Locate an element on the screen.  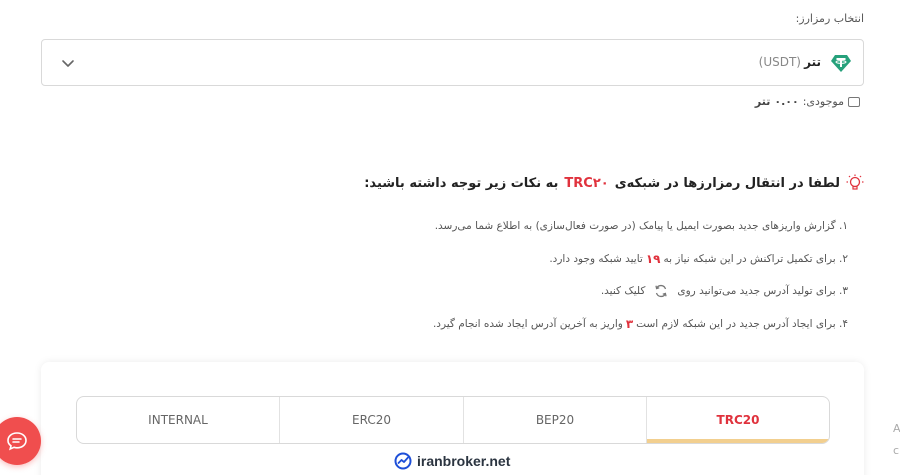
balance-label: موجودی: is located at coordinates (823, 101).